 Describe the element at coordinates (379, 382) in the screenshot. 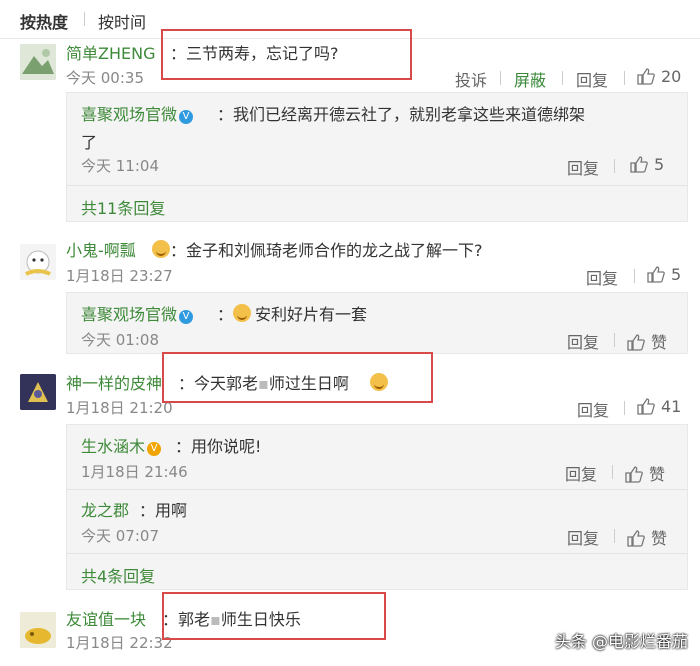

I see `dog-emoji-icon` at that location.